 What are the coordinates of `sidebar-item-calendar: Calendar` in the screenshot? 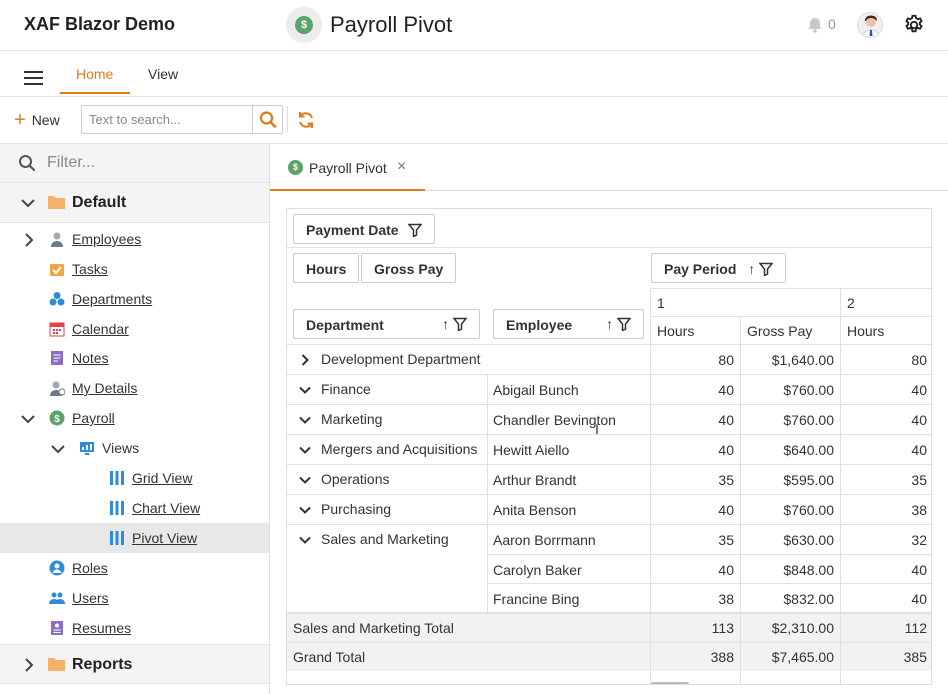 It's located at (134, 329).